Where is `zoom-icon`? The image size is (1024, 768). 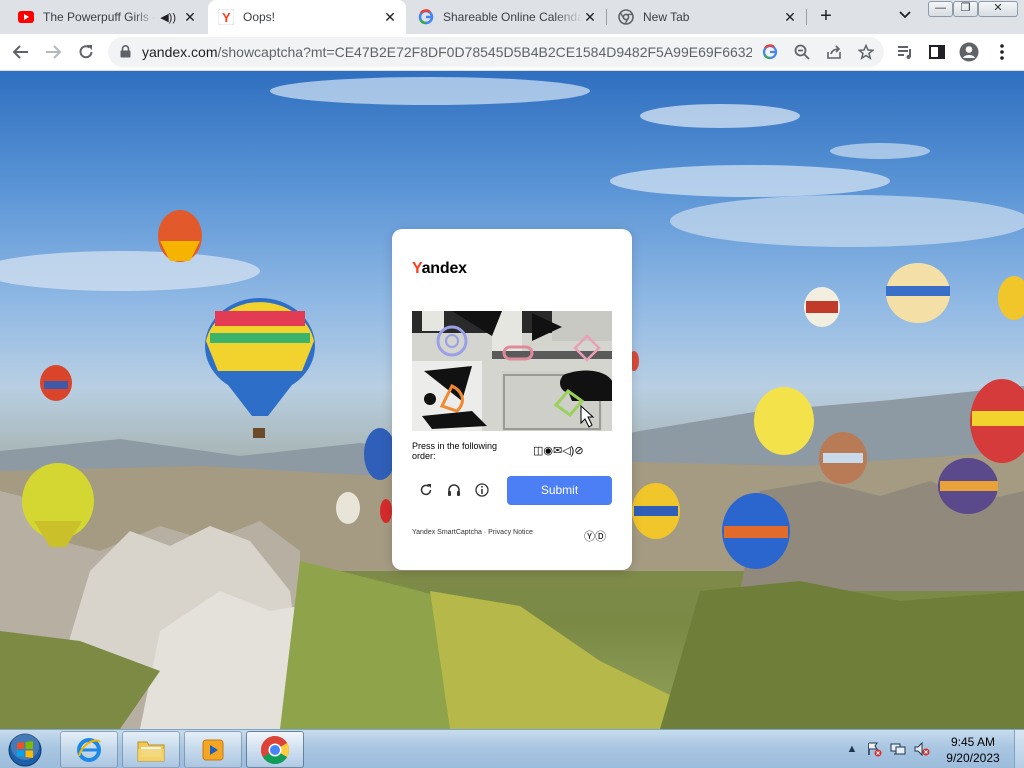 zoom-icon is located at coordinates (802, 54).